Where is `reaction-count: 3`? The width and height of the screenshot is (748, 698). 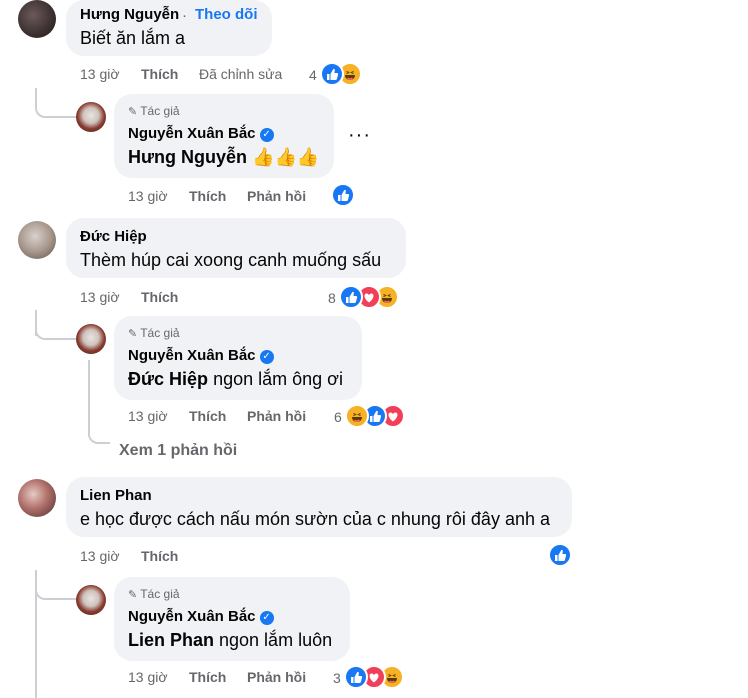
reaction-count: 3 is located at coordinates (337, 678).